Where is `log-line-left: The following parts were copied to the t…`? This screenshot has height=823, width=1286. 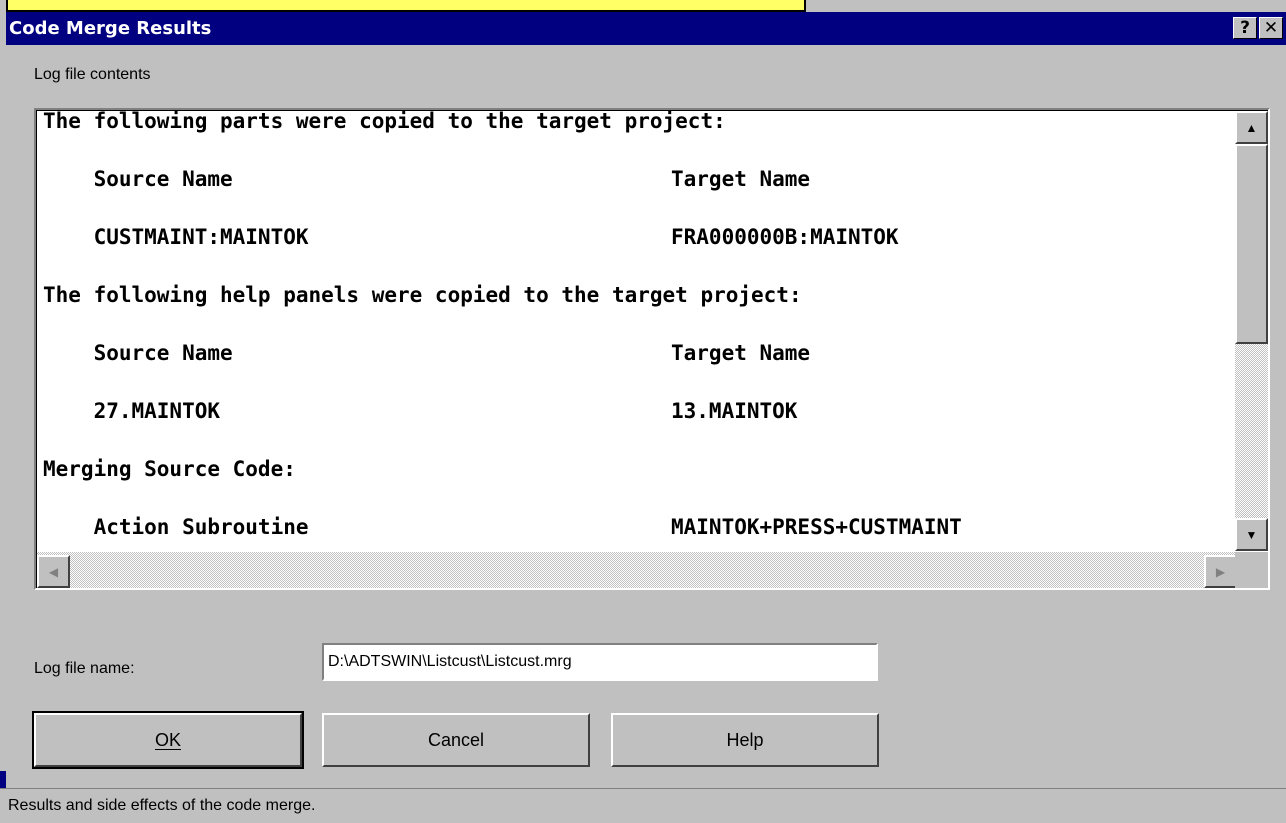
log-line-left: The following parts were copied to the t… is located at coordinates (384, 122).